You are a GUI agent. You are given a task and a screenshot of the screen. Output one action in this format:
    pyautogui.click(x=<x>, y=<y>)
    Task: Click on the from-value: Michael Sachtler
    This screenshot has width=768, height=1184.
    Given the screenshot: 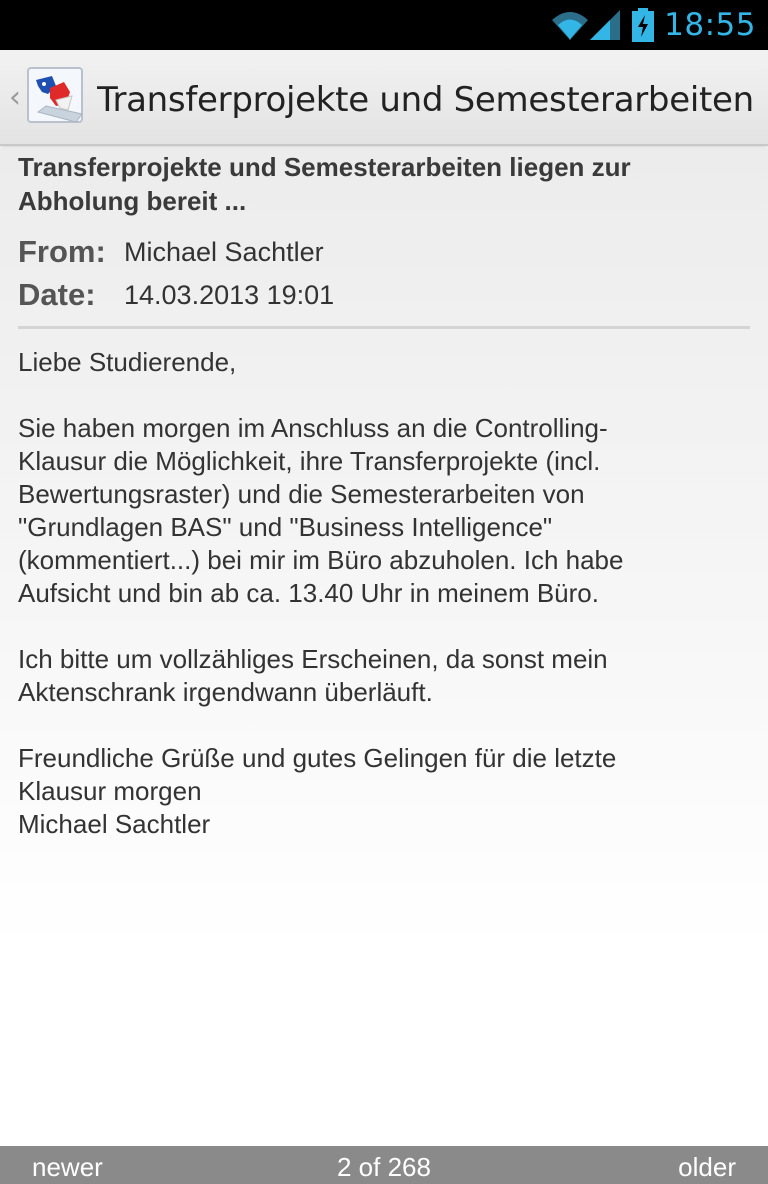 What is the action you would take?
    pyautogui.click(x=224, y=252)
    